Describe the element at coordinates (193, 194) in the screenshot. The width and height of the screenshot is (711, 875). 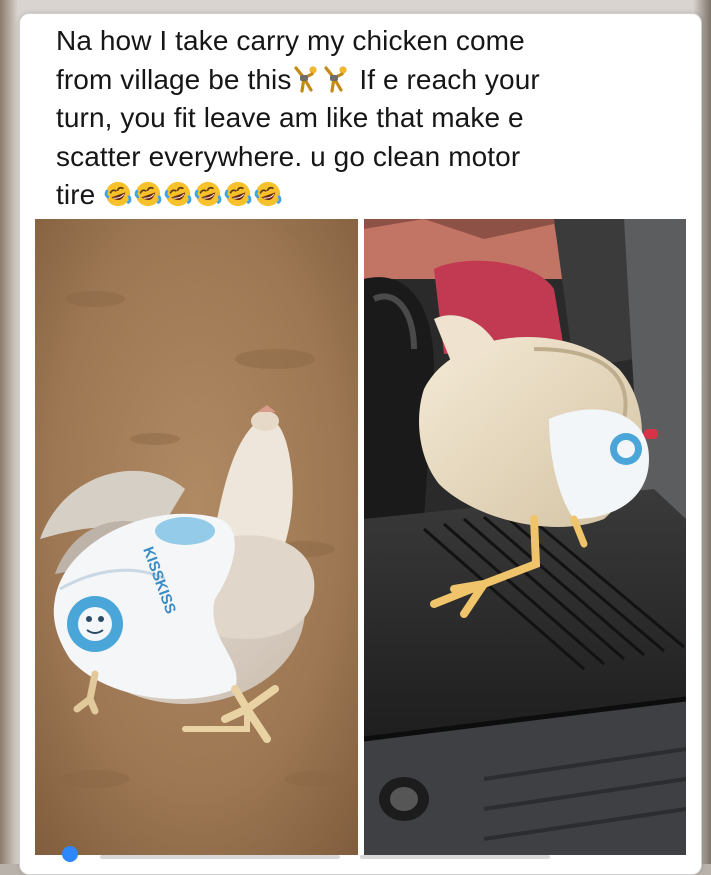
I see `laughing-emoji-row` at that location.